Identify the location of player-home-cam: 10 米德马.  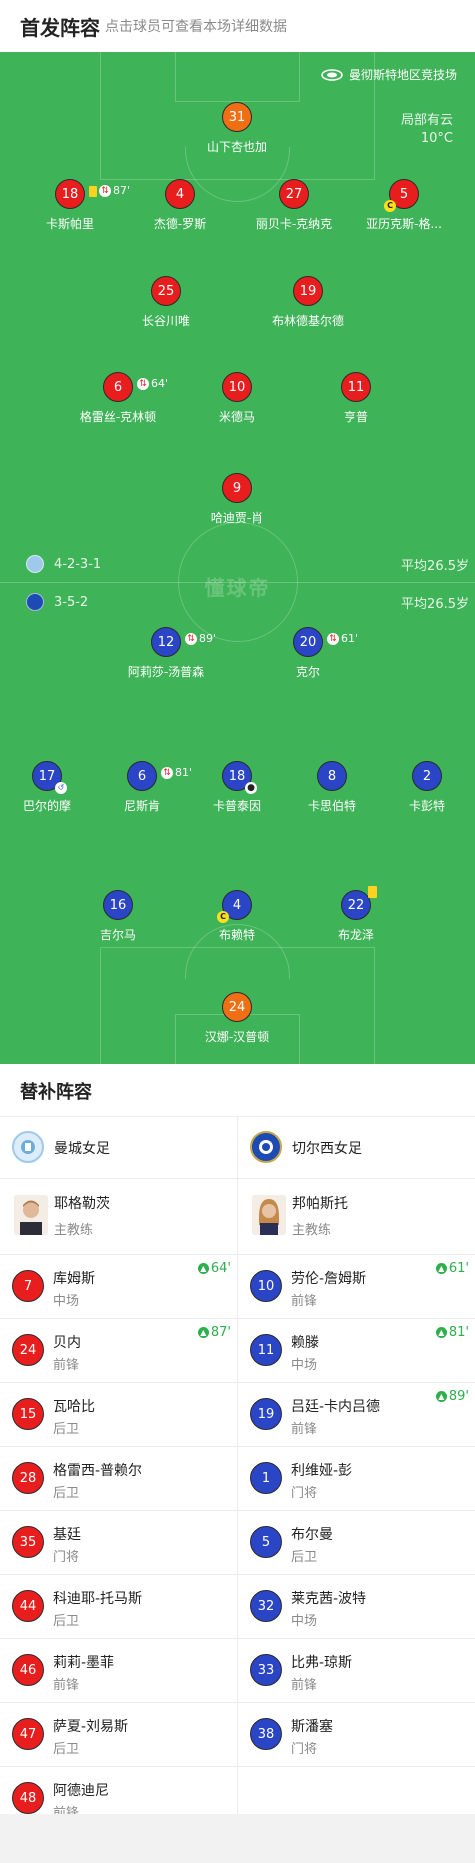
(237, 398).